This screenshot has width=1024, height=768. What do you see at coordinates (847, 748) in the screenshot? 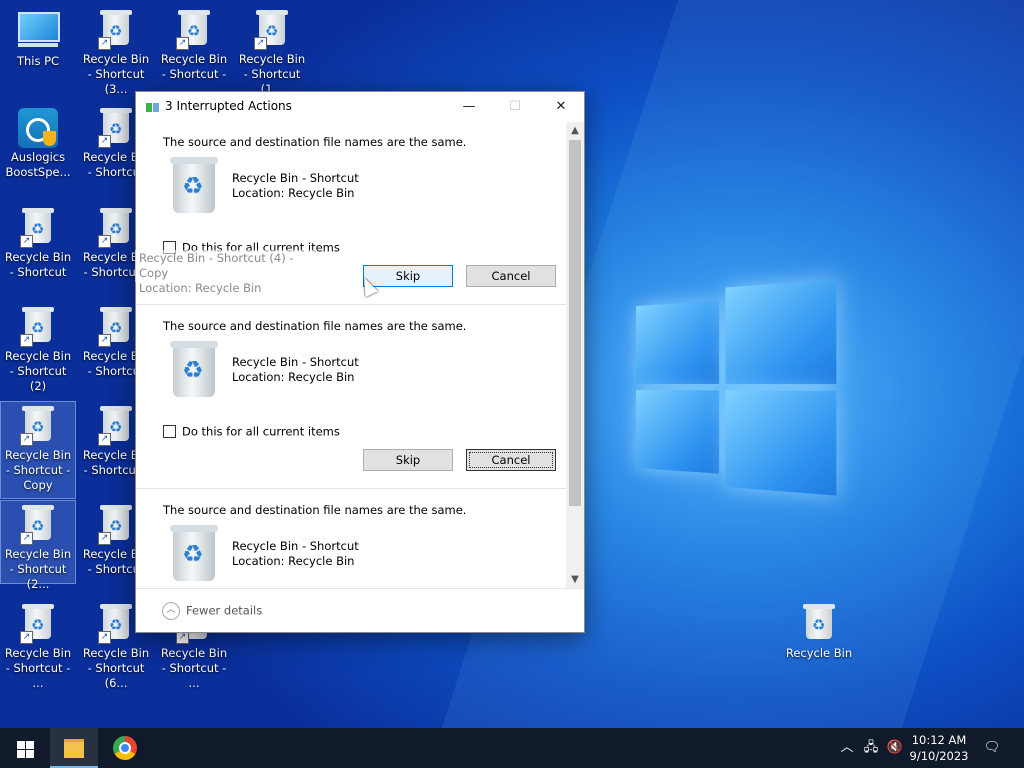
I see `show-hidden-icons-chevron-icon: ︿` at bounding box center [847, 748].